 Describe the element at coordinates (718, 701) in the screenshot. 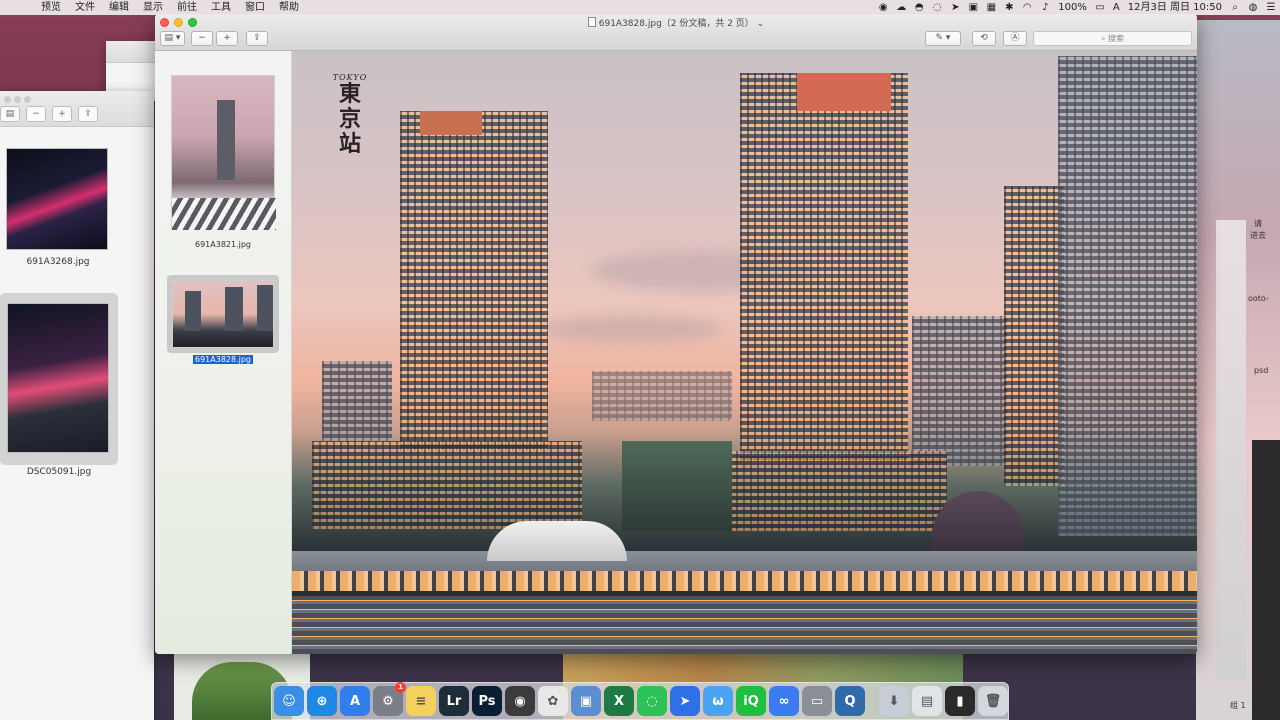

I see `dock-weiyun-icon: ω` at that location.